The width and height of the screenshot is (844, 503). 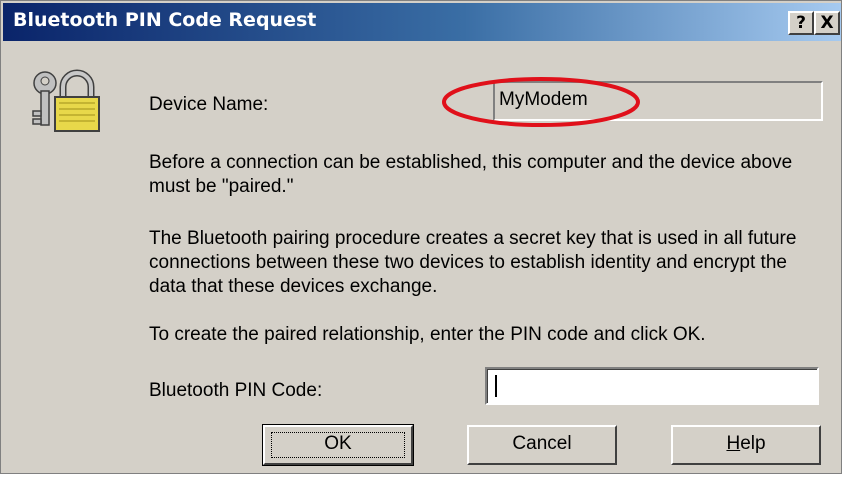 I want to click on close-button: X, so click(x=827, y=23).